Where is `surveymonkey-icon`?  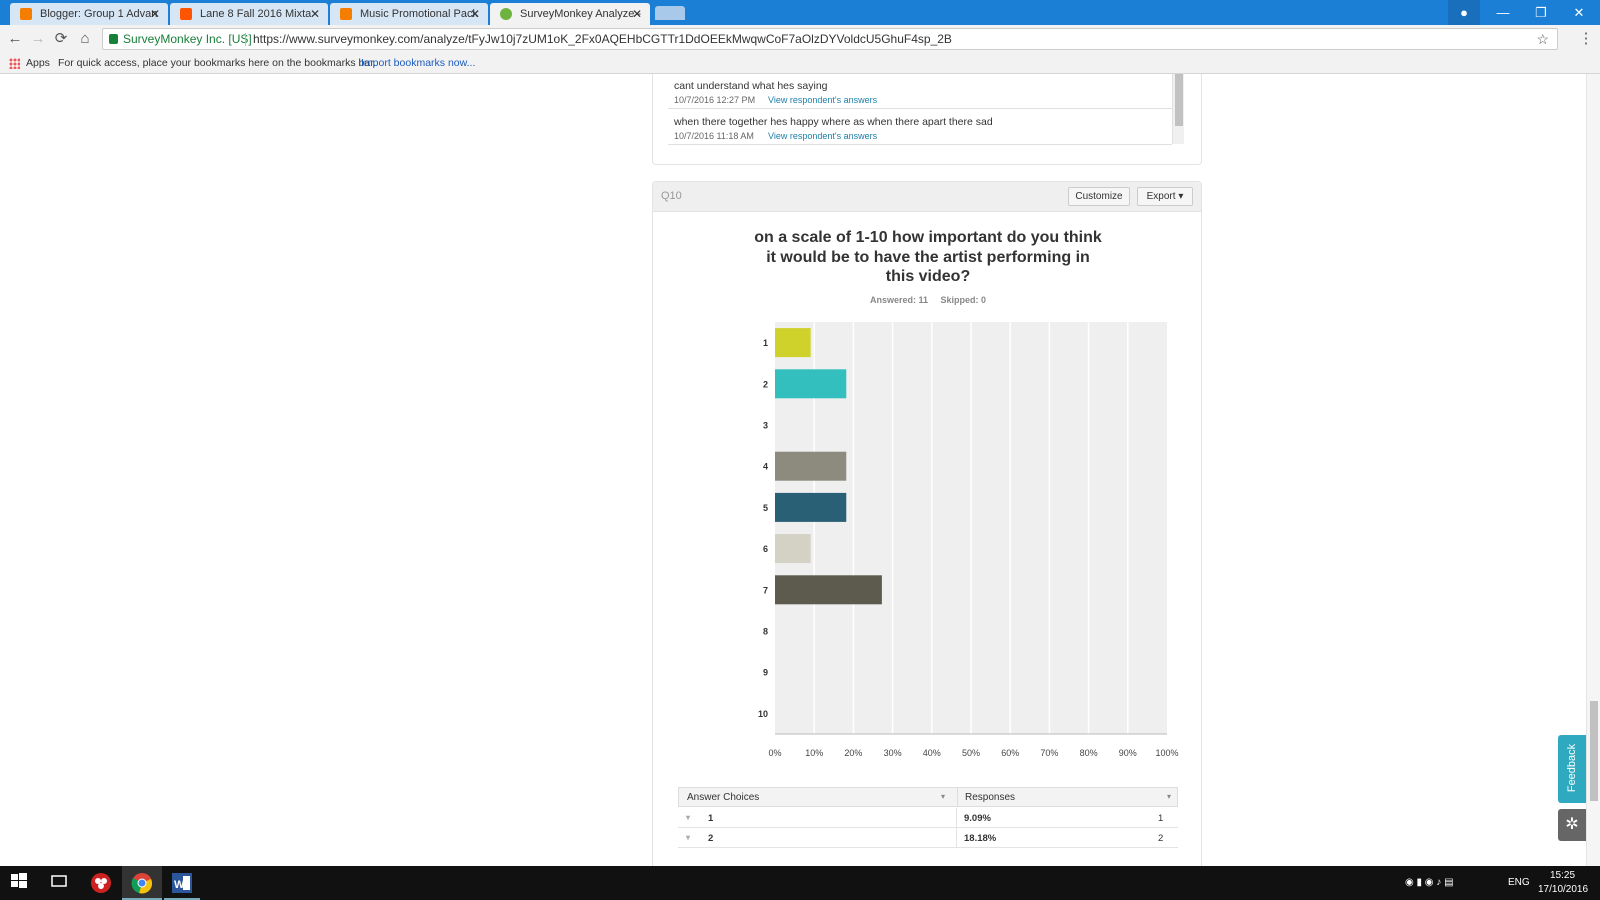
surveymonkey-icon is located at coordinates (506, 14).